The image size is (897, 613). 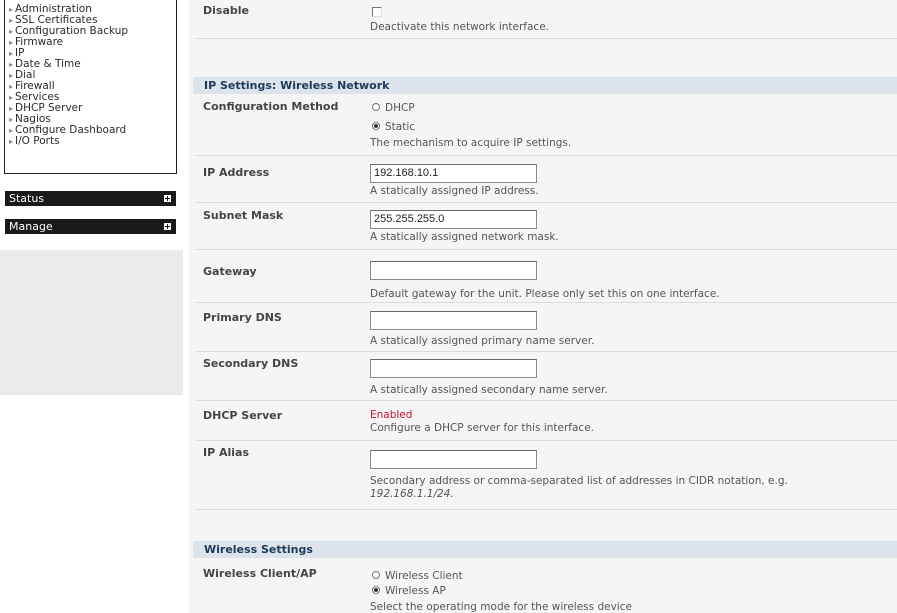 I want to click on sidebar-item-io-ports: ▸ I/O Ports, so click(x=34, y=141).